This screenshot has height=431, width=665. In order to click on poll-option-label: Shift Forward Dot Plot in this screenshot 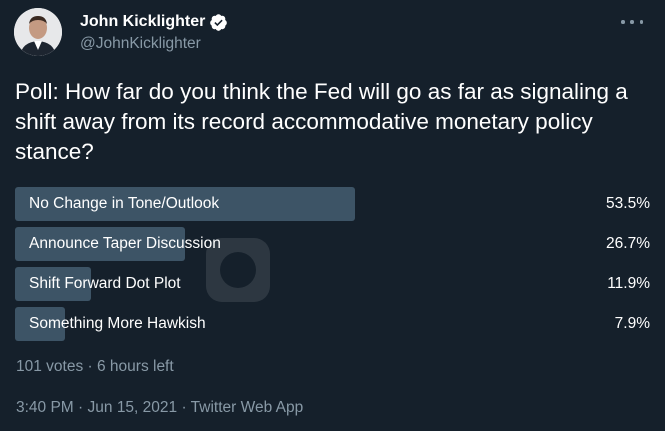, I will do `click(105, 283)`.